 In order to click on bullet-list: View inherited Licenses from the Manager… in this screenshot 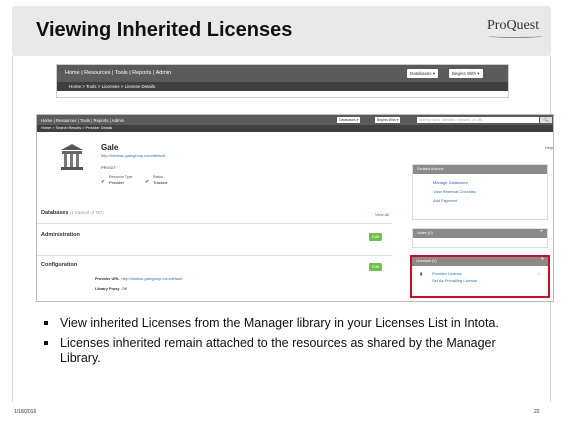, I will do `click(282, 343)`.